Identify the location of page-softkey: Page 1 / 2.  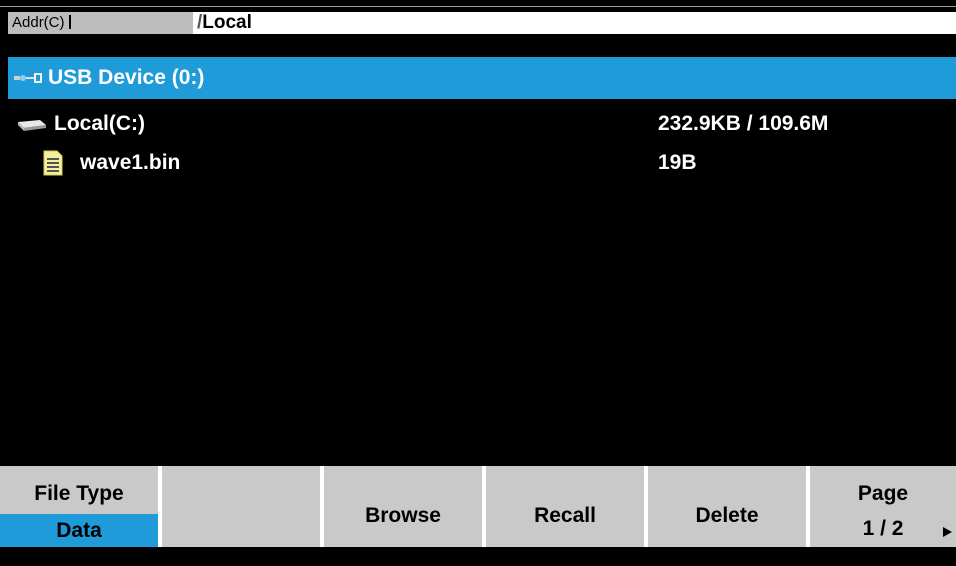
(883, 506).